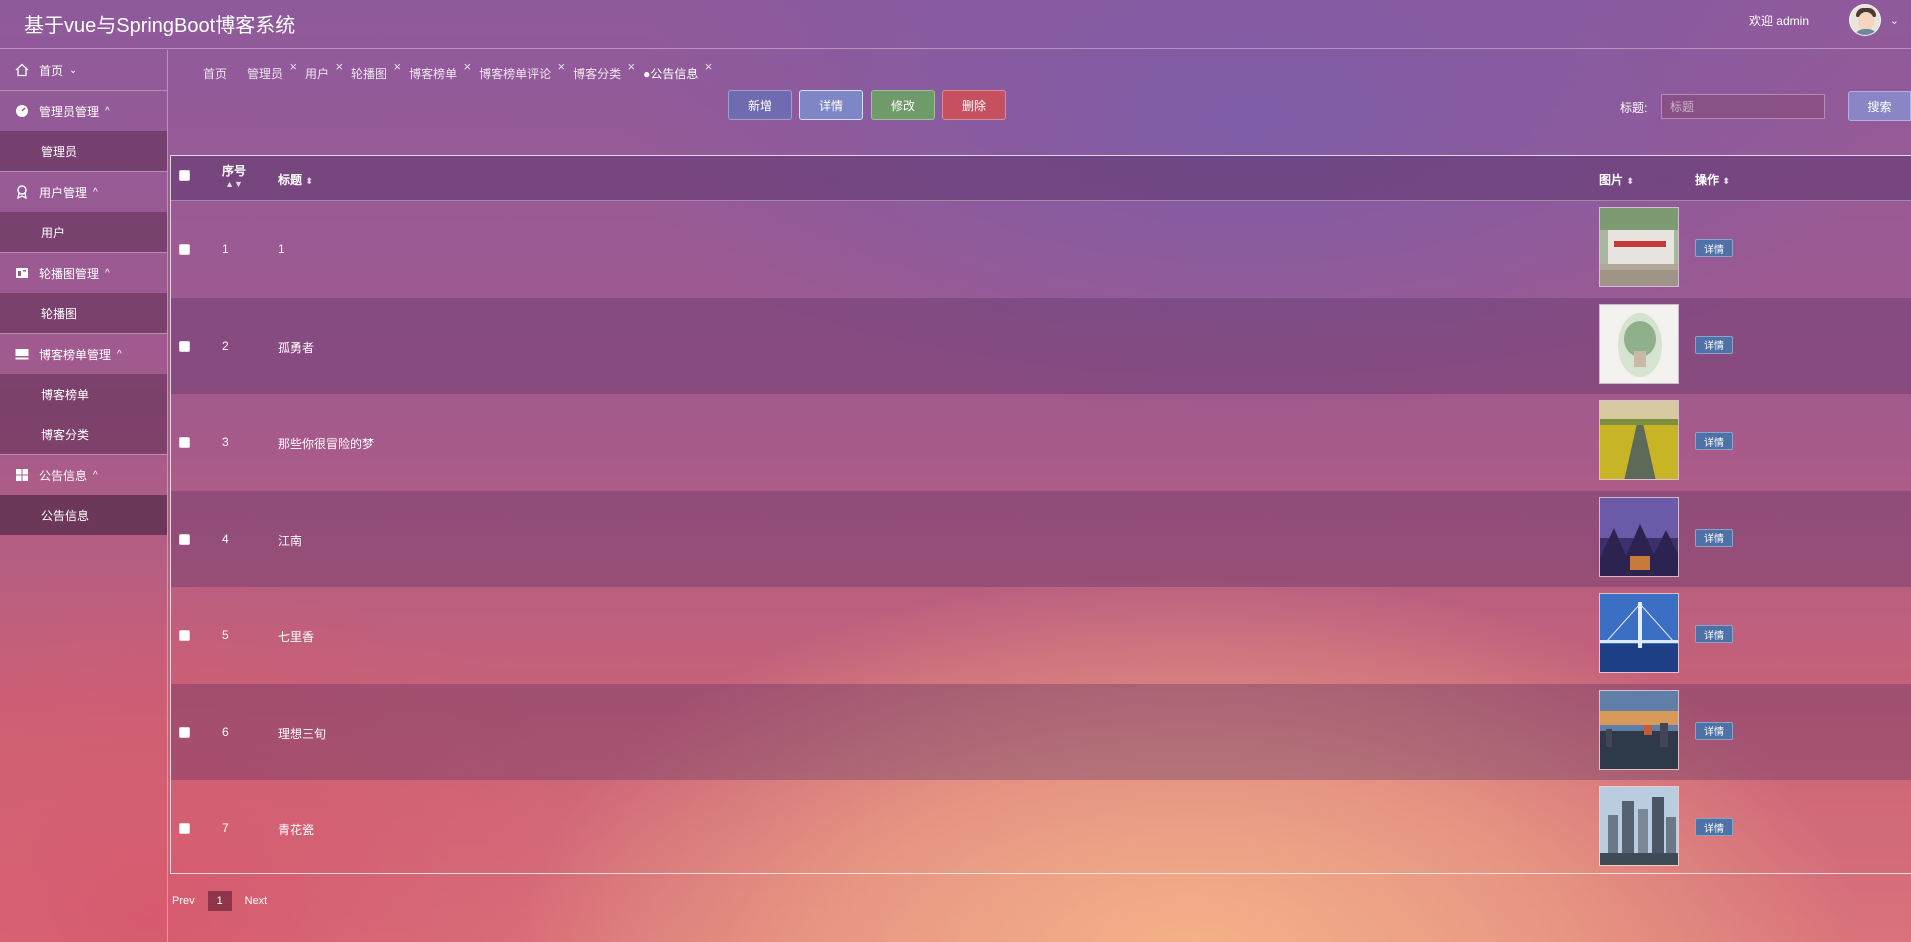  Describe the element at coordinates (831, 105) in the screenshot. I see `detail-button: 详情` at that location.